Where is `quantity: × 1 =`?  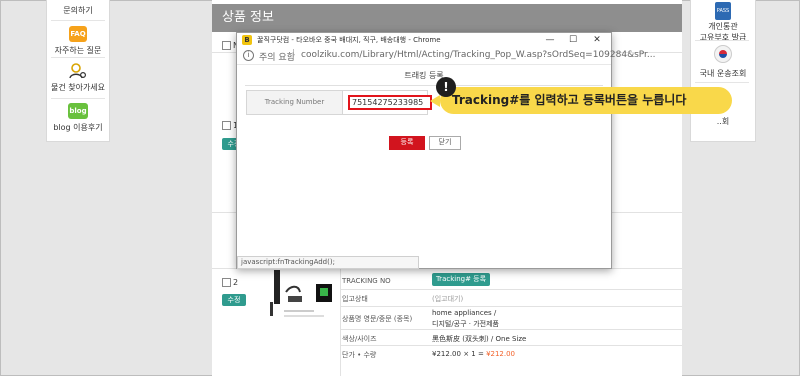 quantity: × 1 = is located at coordinates (473, 354).